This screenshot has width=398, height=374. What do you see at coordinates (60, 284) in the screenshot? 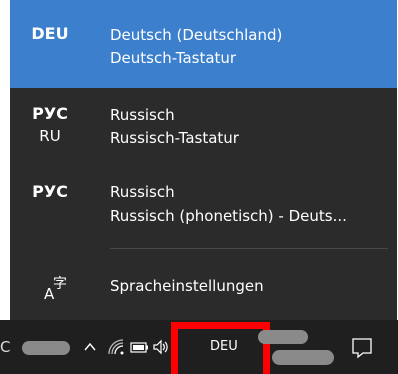
I see `svg-text: 字` at bounding box center [60, 284].